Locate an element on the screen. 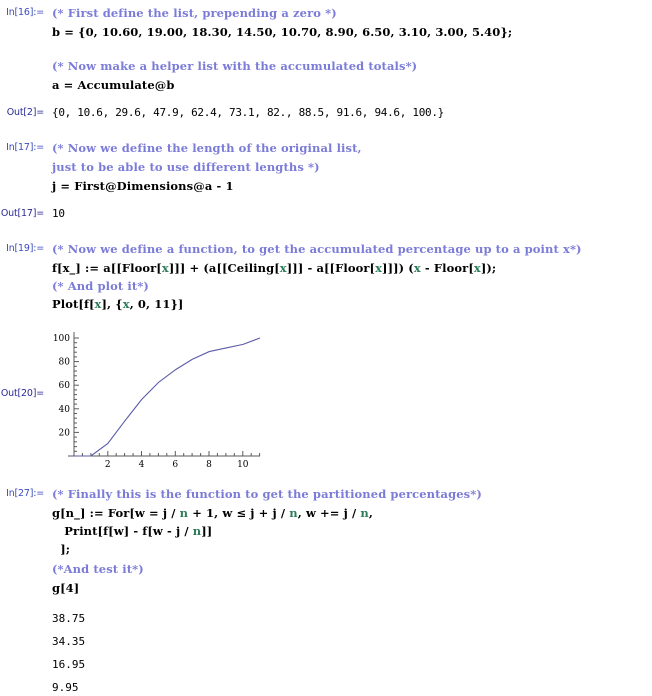 Image resolution: width=652 pixels, height=696 pixels. svg-text: 80 is located at coordinates (65, 363).